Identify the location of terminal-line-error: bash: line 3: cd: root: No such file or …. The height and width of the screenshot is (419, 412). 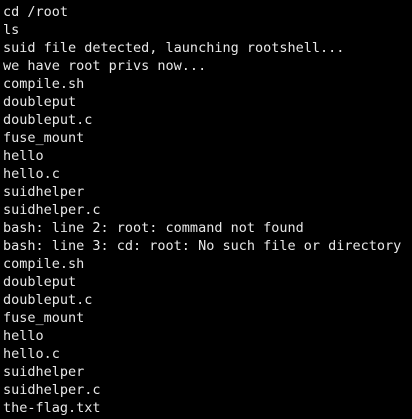
(202, 246).